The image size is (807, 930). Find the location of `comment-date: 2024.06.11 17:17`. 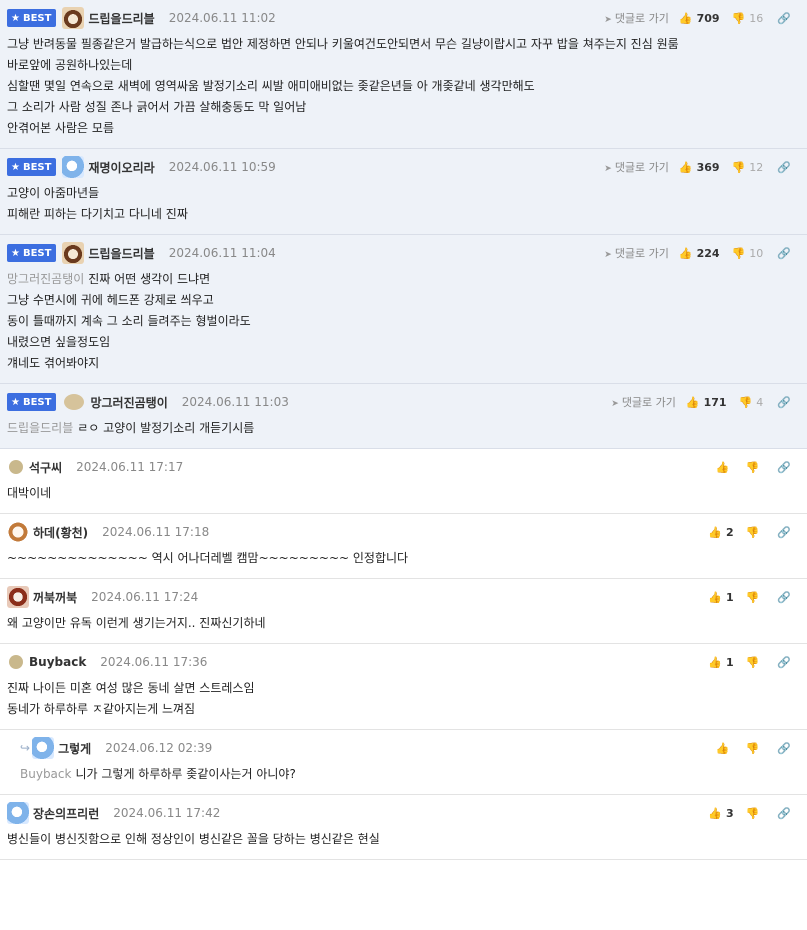

comment-date: 2024.06.11 17:17 is located at coordinates (130, 467).